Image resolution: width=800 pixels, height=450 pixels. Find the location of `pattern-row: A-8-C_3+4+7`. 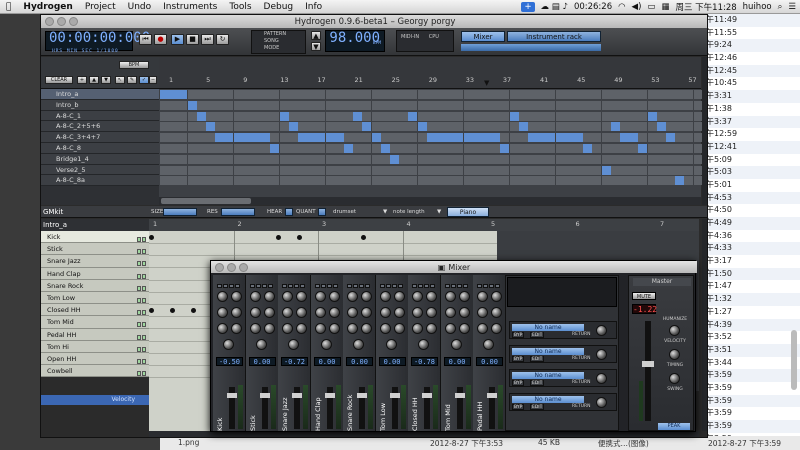

pattern-row: A-8-C_3+4+7 is located at coordinates (100, 137).